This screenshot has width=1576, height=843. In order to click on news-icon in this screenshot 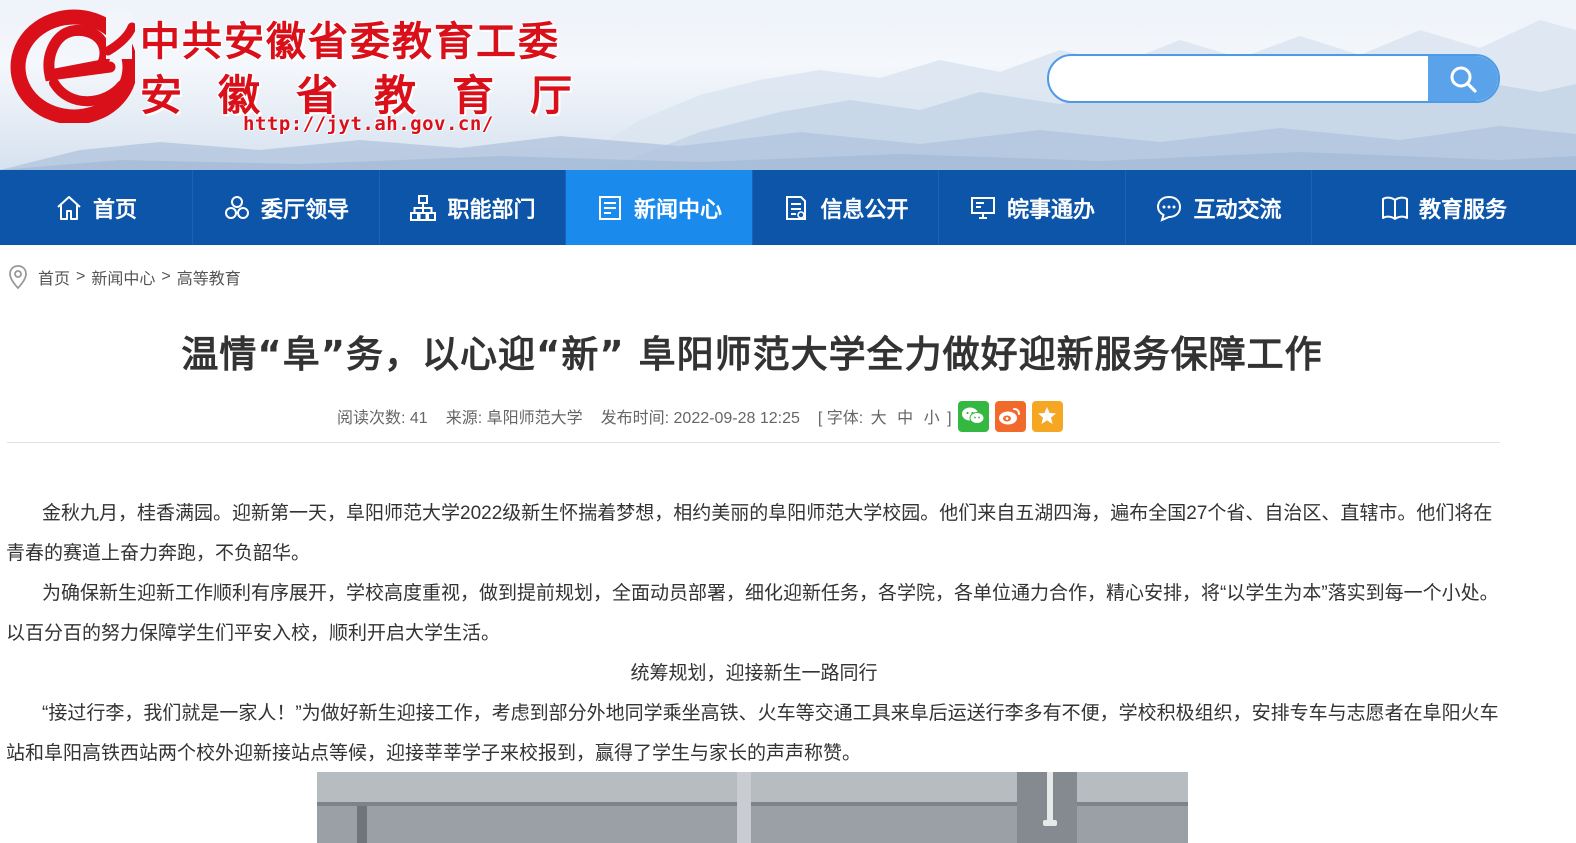, I will do `click(609, 207)`.